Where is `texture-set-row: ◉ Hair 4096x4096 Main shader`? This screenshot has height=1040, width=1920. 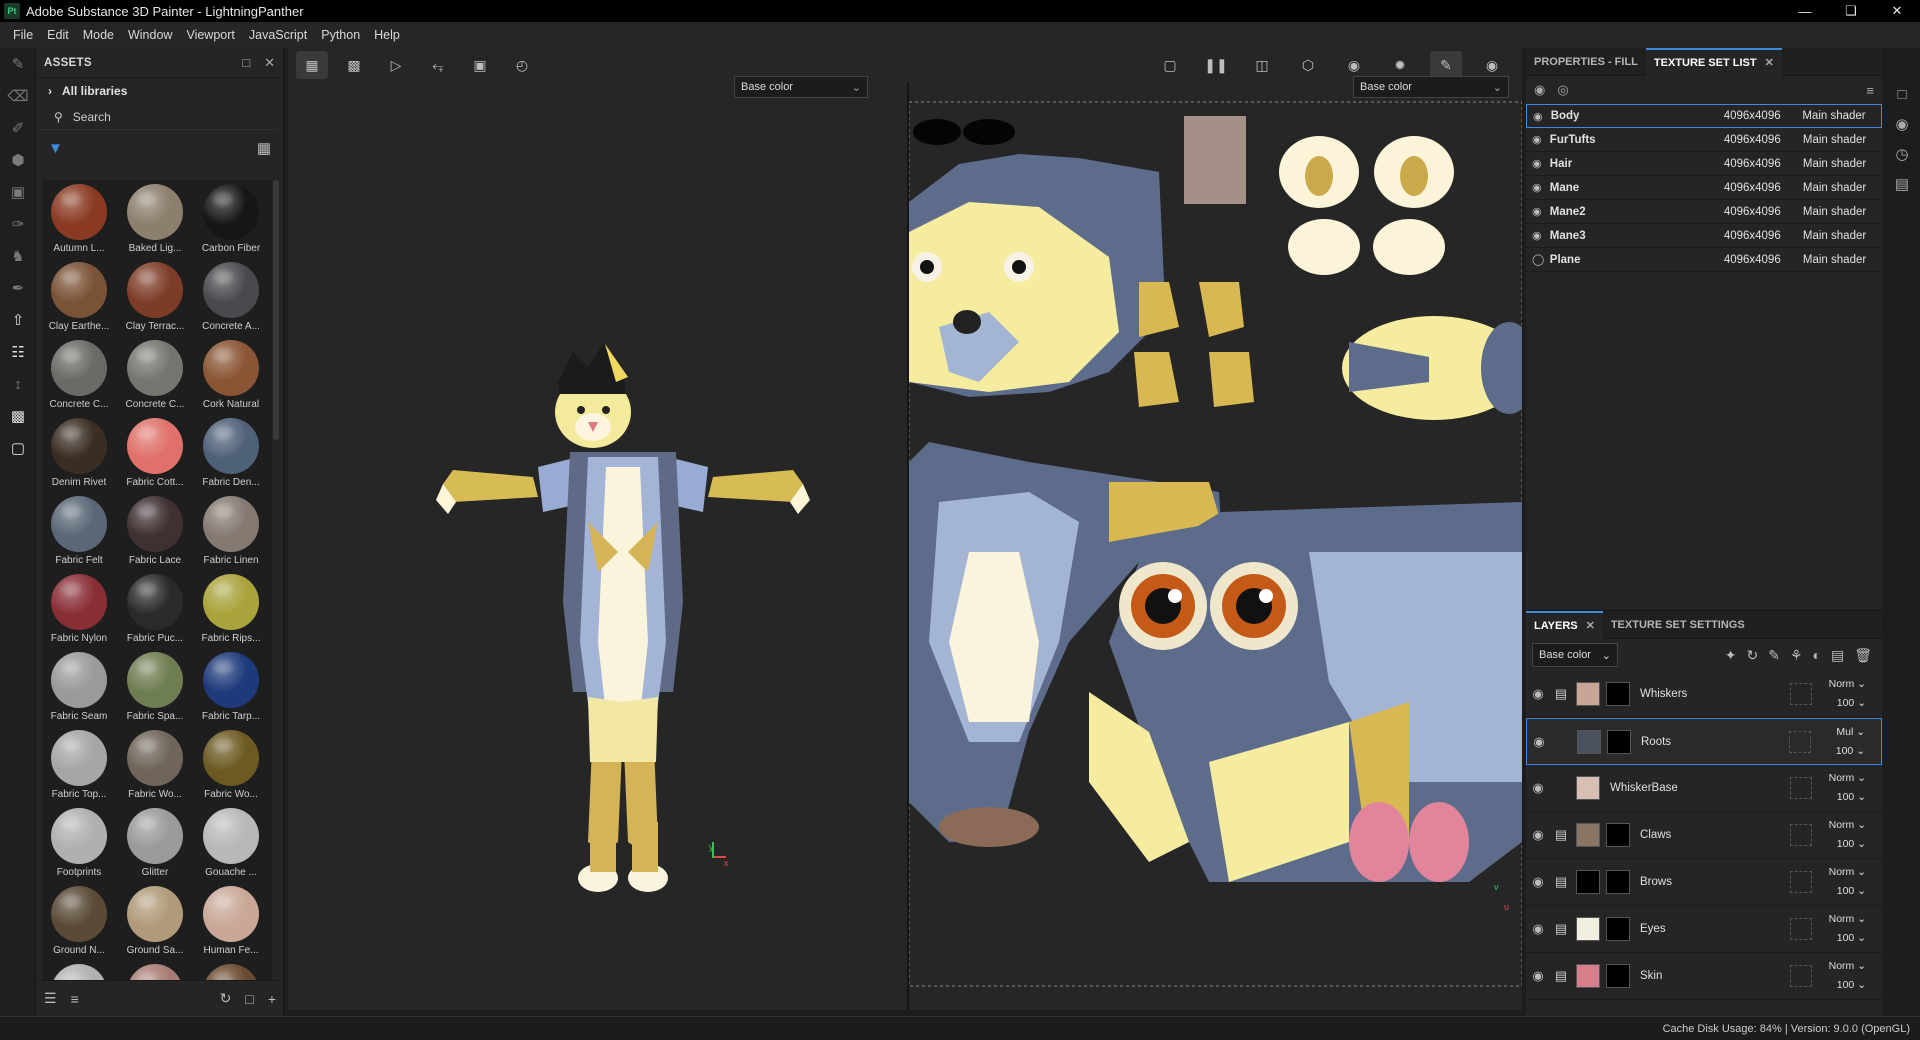 texture-set-row: ◉ Hair 4096x4096 Main shader is located at coordinates (1704, 164).